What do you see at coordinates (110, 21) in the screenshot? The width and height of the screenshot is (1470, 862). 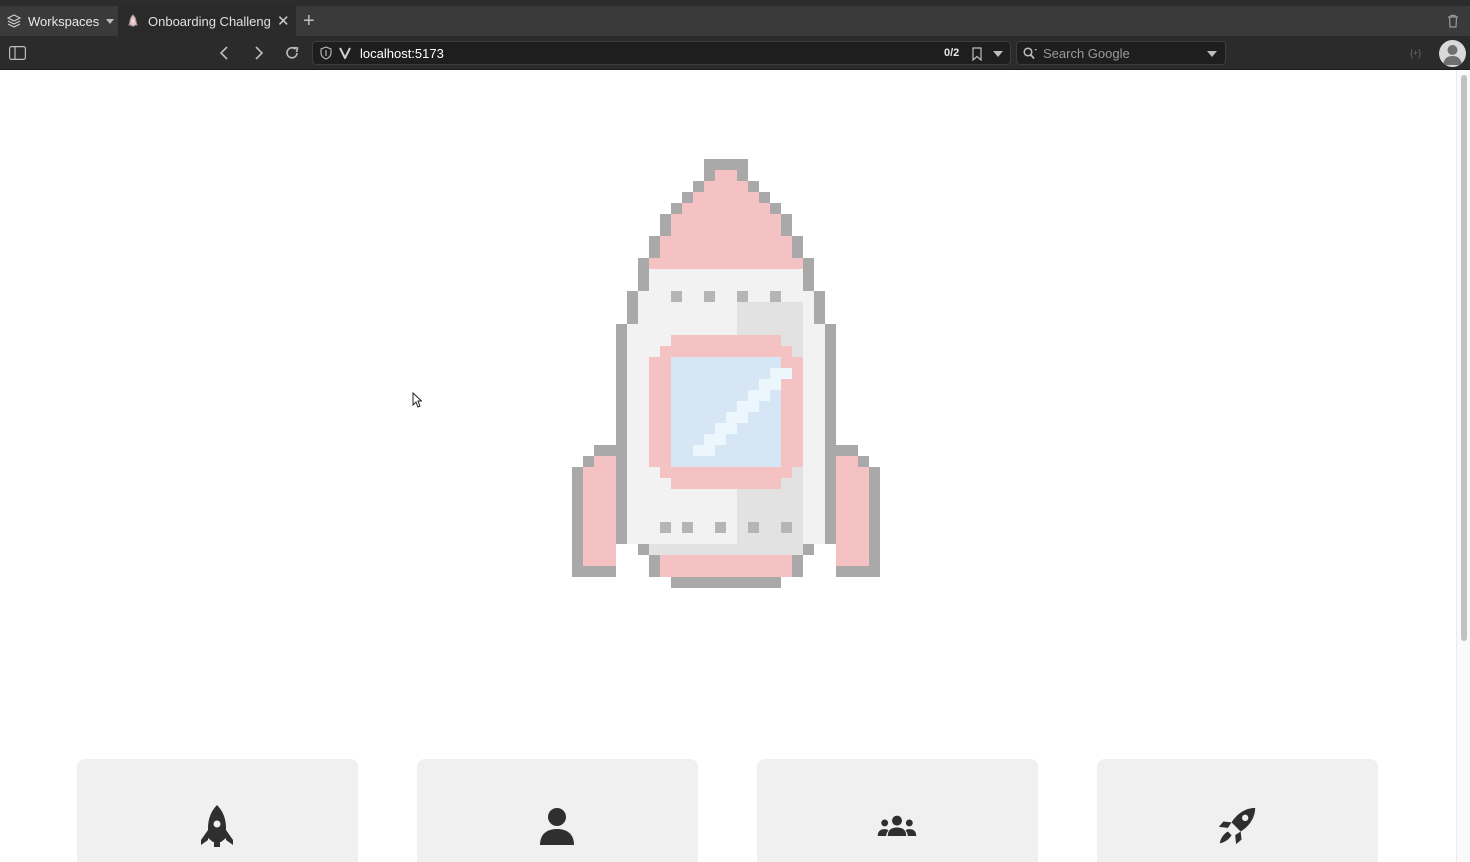 I see `chevron-down-icon` at bounding box center [110, 21].